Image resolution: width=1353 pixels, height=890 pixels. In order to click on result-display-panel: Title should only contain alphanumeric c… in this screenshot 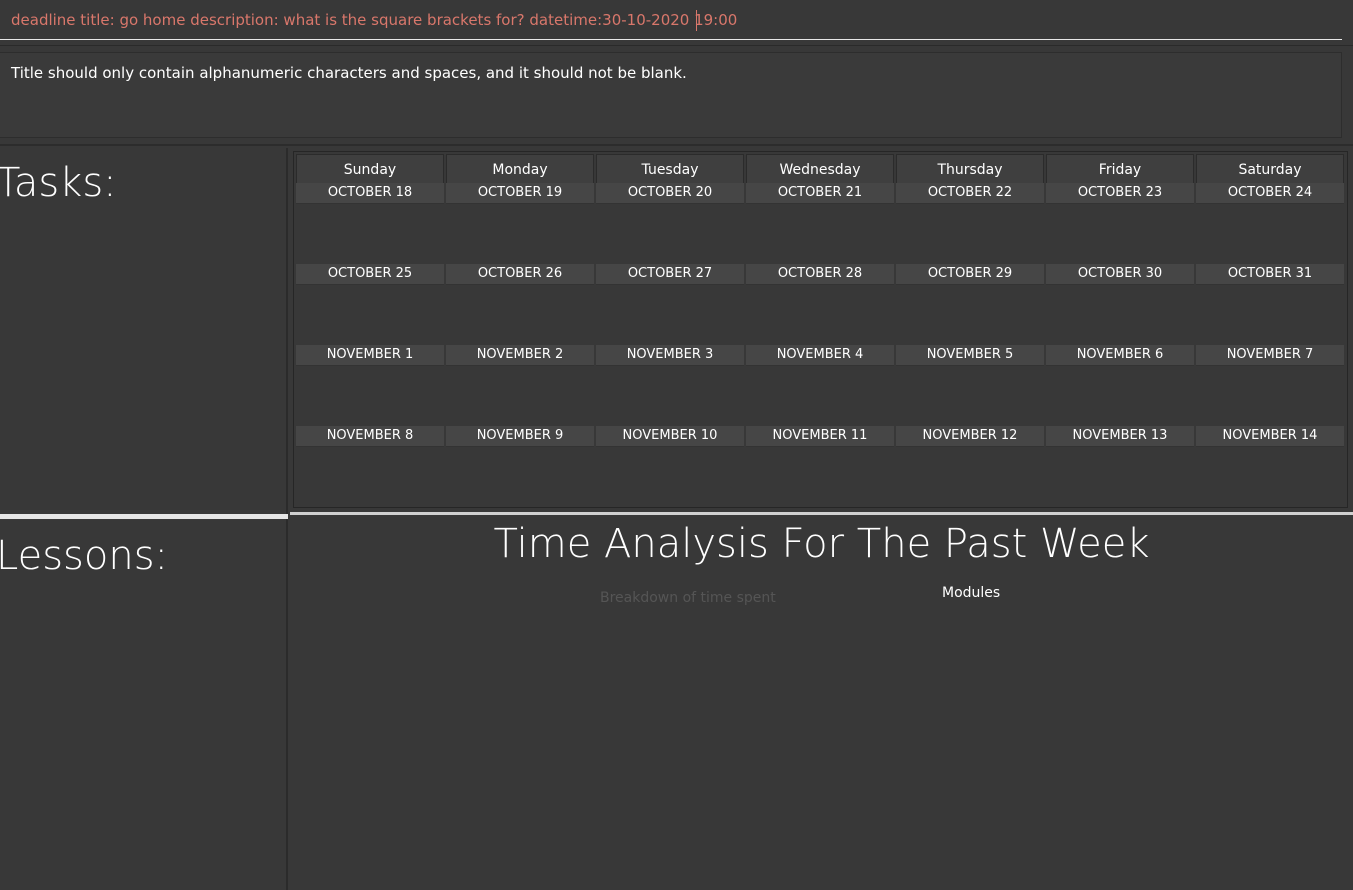, I will do `click(676, 96)`.